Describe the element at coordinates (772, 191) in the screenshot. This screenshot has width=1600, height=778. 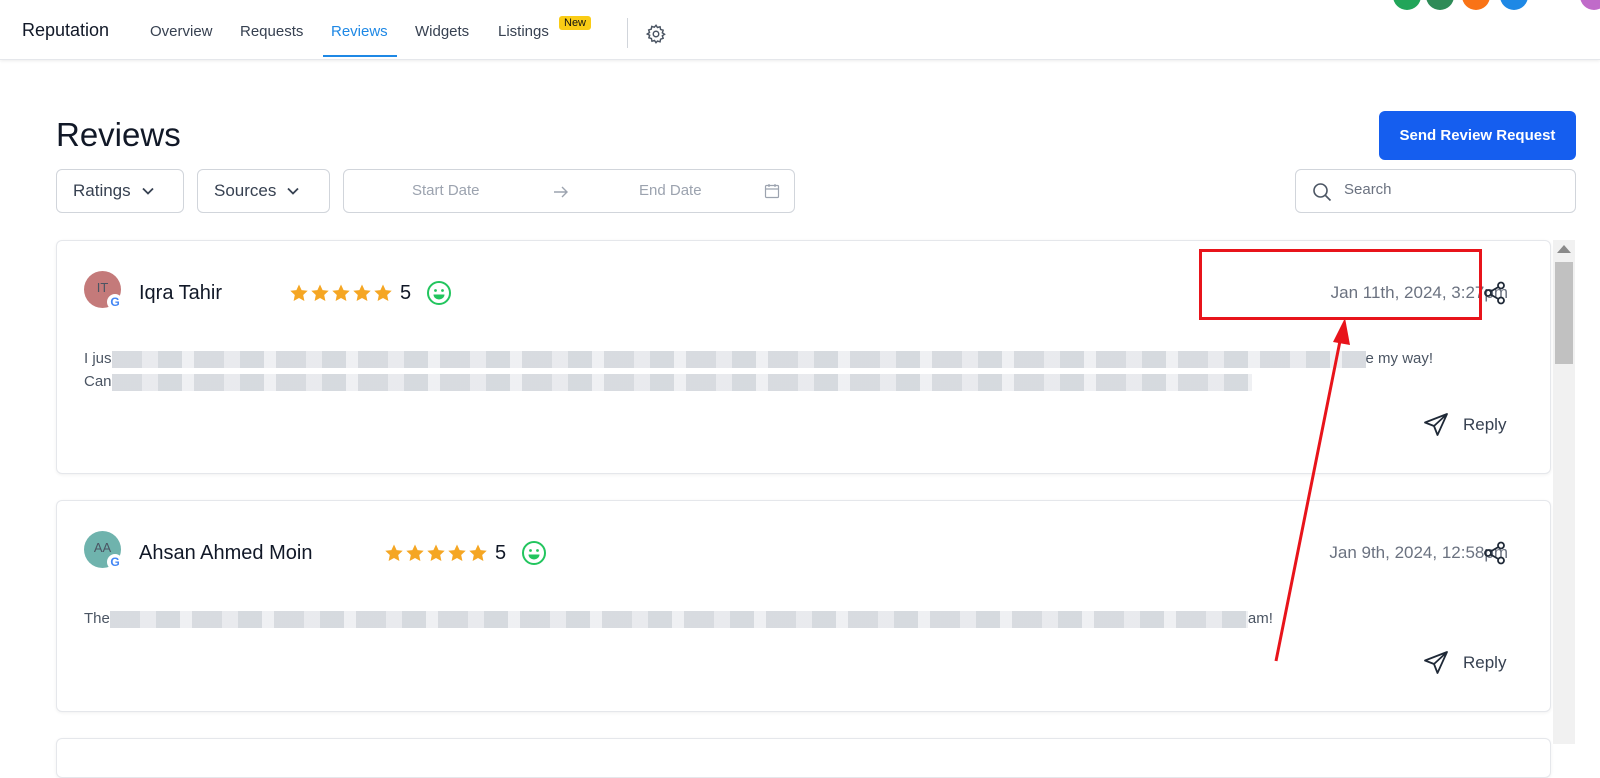
I see `calendar-icon` at that location.